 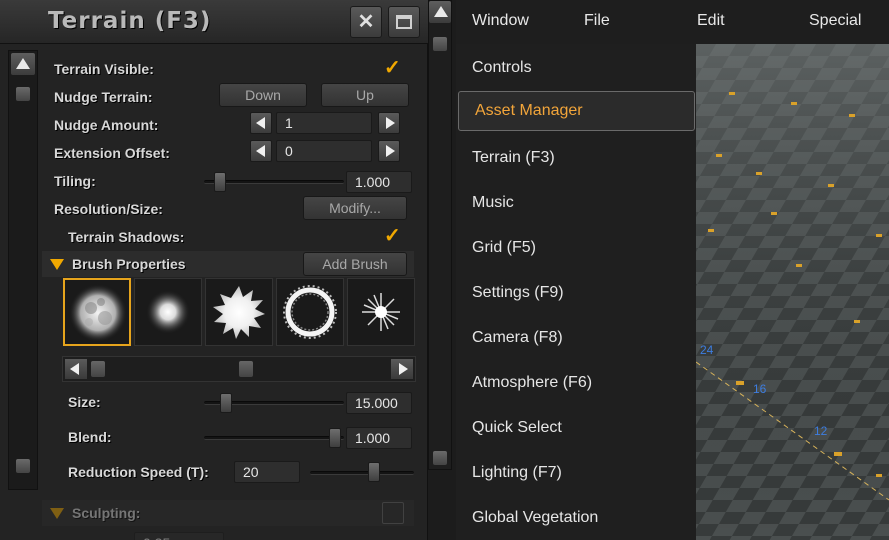 I want to click on menu-item-settings: Settings (F9), so click(x=576, y=292).